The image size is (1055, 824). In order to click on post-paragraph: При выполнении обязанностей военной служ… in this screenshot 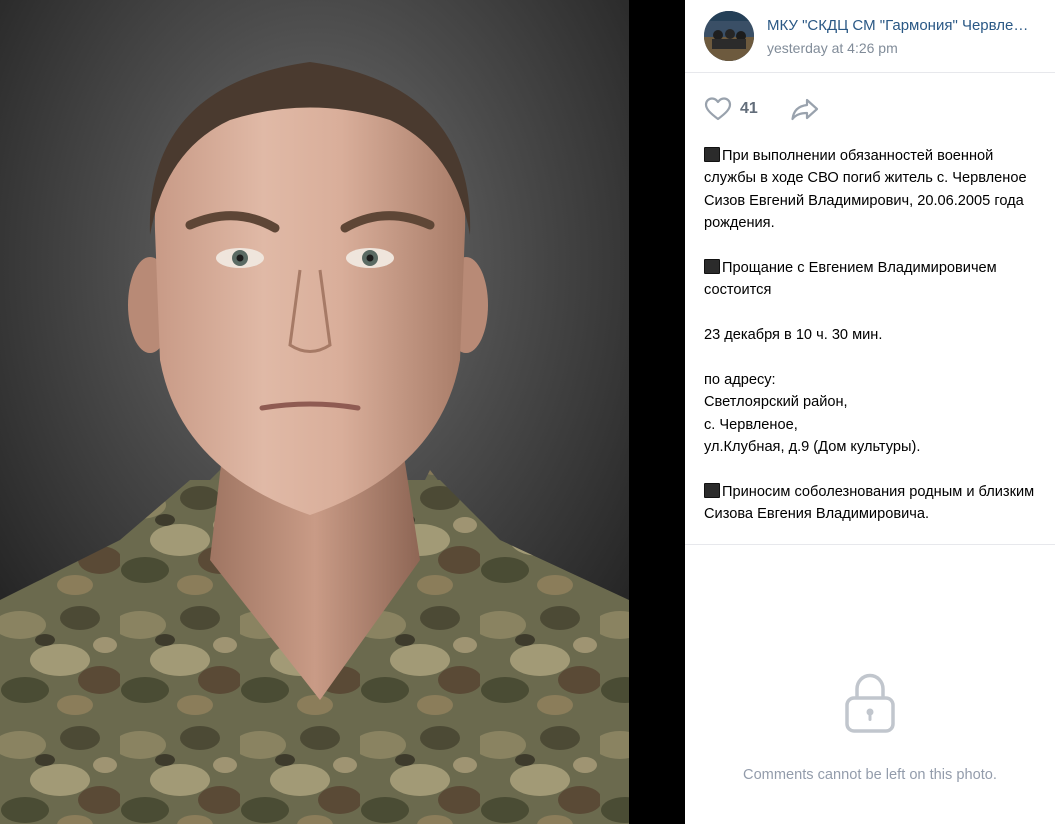, I will do `click(870, 190)`.